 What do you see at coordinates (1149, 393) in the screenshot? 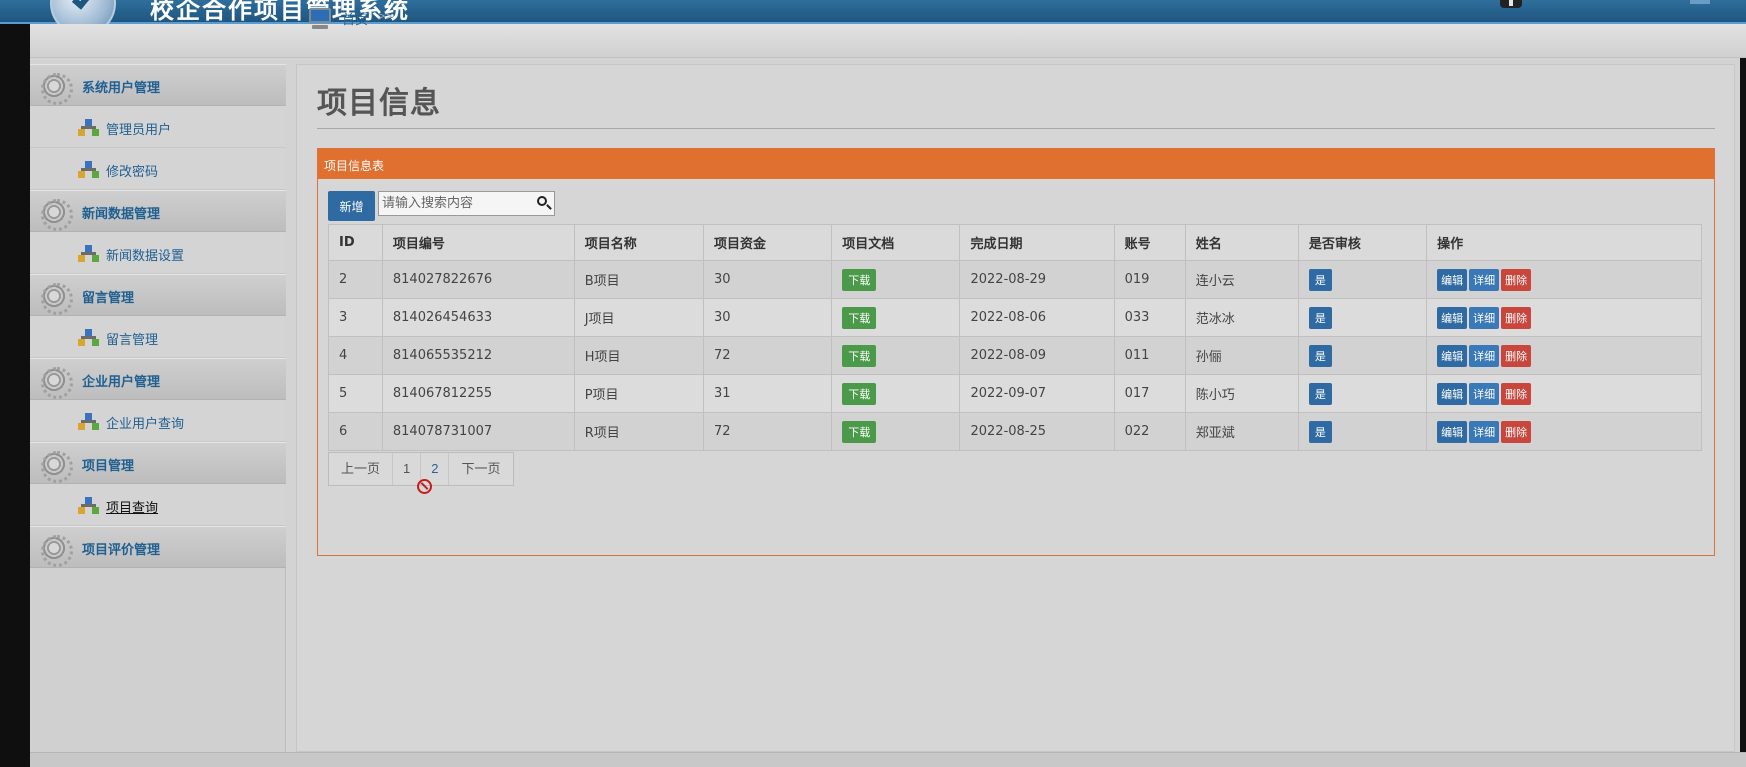
I see `cell-account: 017` at bounding box center [1149, 393].